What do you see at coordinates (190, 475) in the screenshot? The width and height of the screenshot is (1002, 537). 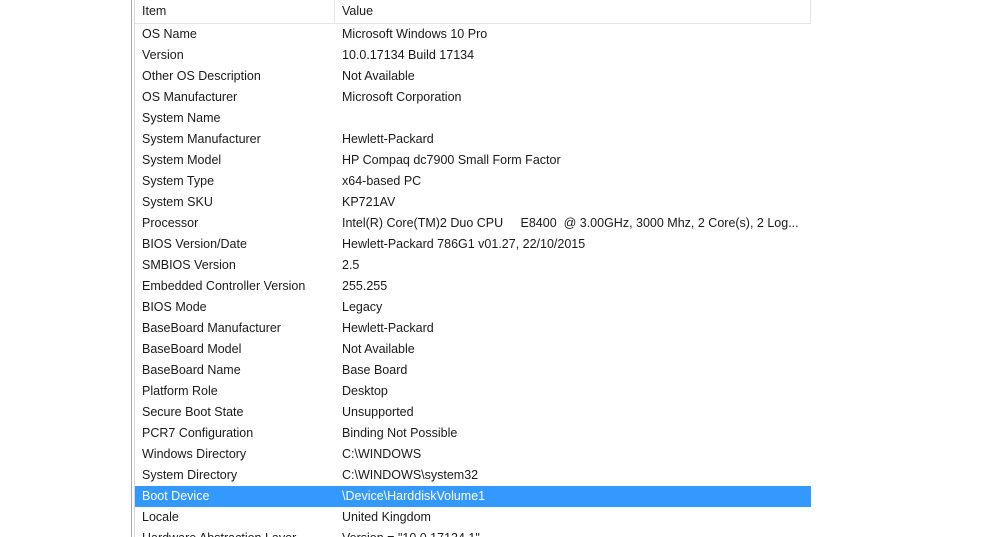 I see `row-item-label: System Directory` at bounding box center [190, 475].